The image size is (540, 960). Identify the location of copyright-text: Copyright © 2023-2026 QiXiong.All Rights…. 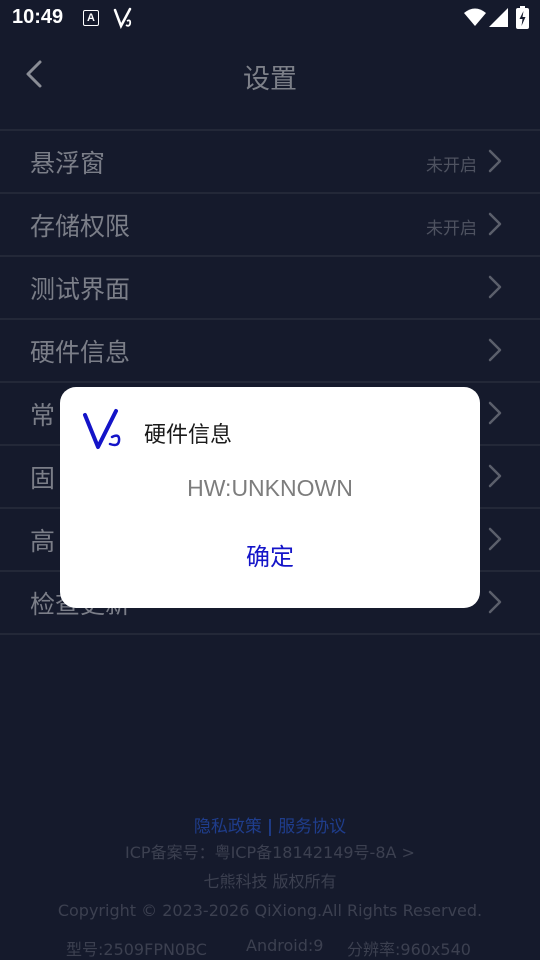
(270, 910).